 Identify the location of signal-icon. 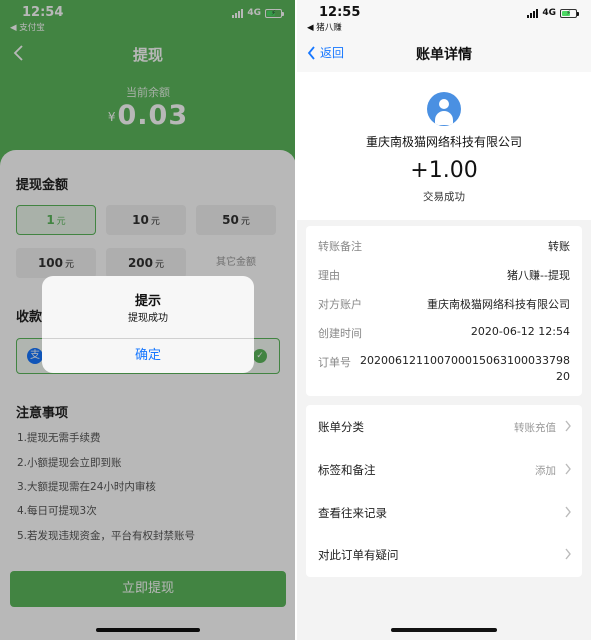
(533, 13).